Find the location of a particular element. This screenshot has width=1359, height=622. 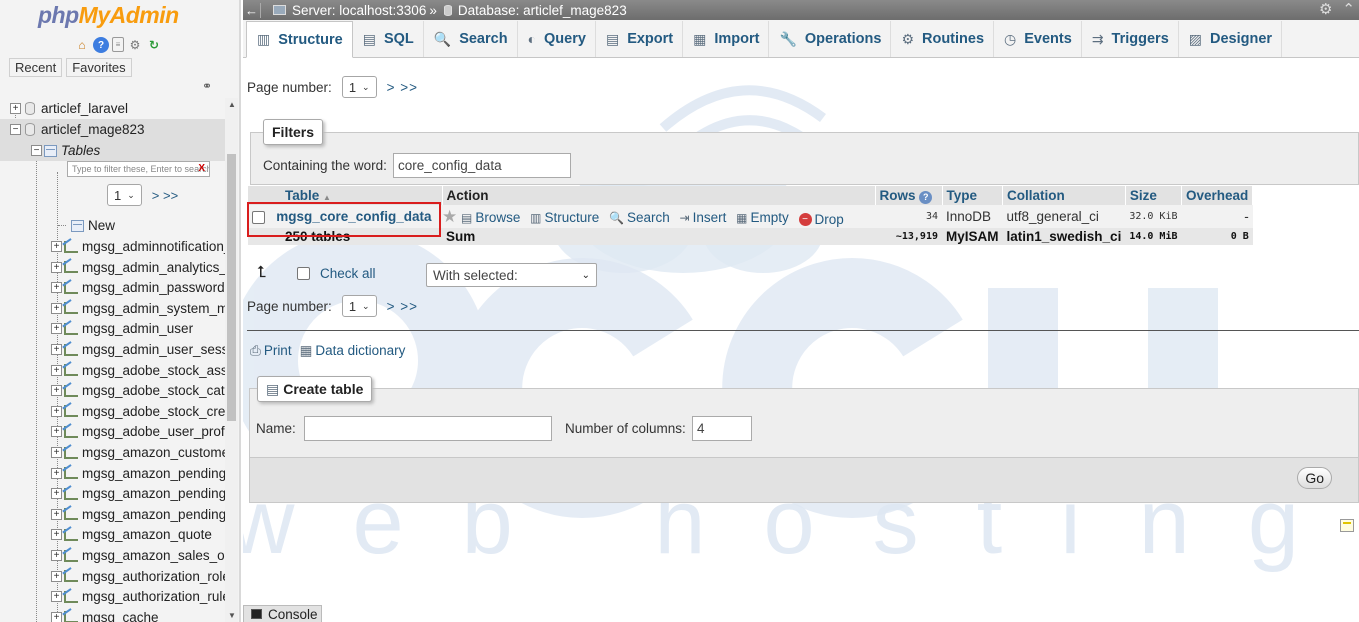

tab-search: 🔍 Search is located at coordinates (471, 39).